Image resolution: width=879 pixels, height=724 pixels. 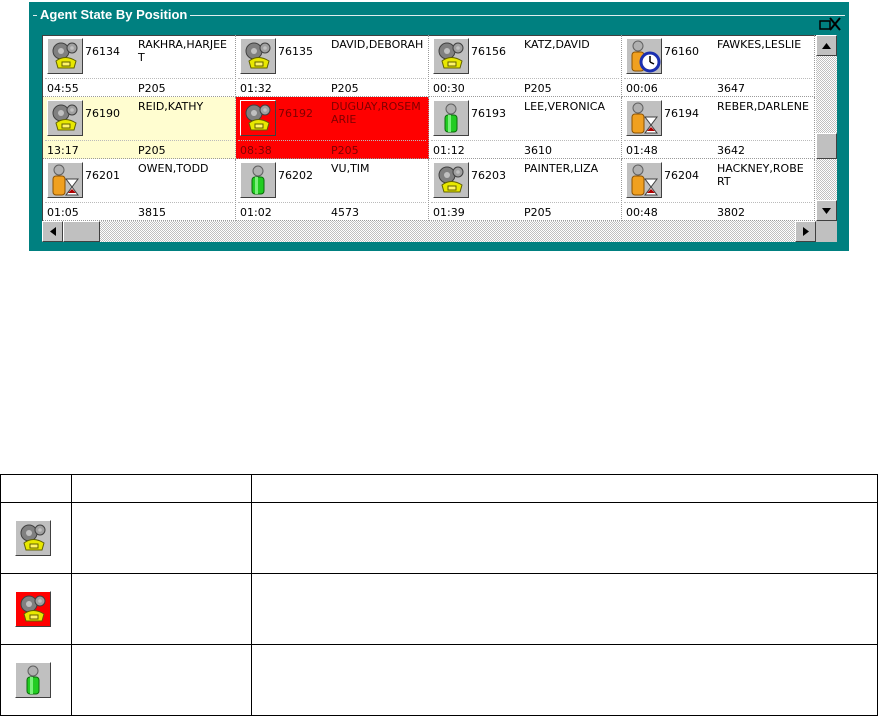 I want to click on agent-cell: 76134 RAKHRA,HARJEET 04:55 P205, so click(x=139, y=66).